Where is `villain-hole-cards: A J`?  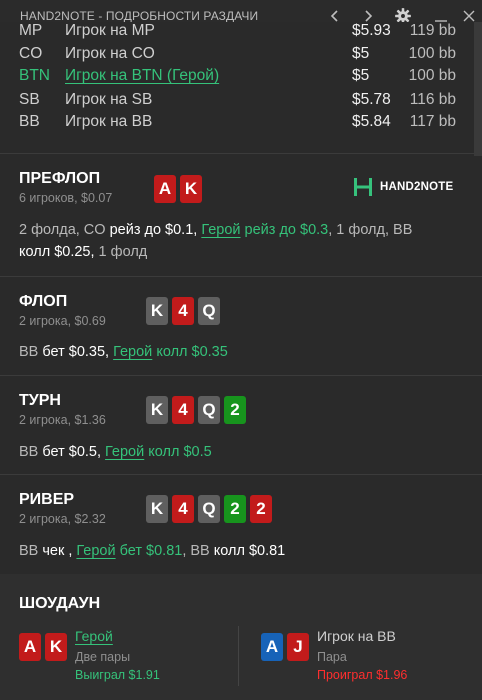 villain-hole-cards: A J is located at coordinates (285, 647).